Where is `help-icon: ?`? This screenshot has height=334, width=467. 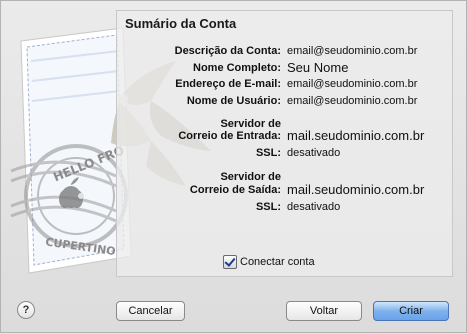
help-icon: ? is located at coordinates (26, 310).